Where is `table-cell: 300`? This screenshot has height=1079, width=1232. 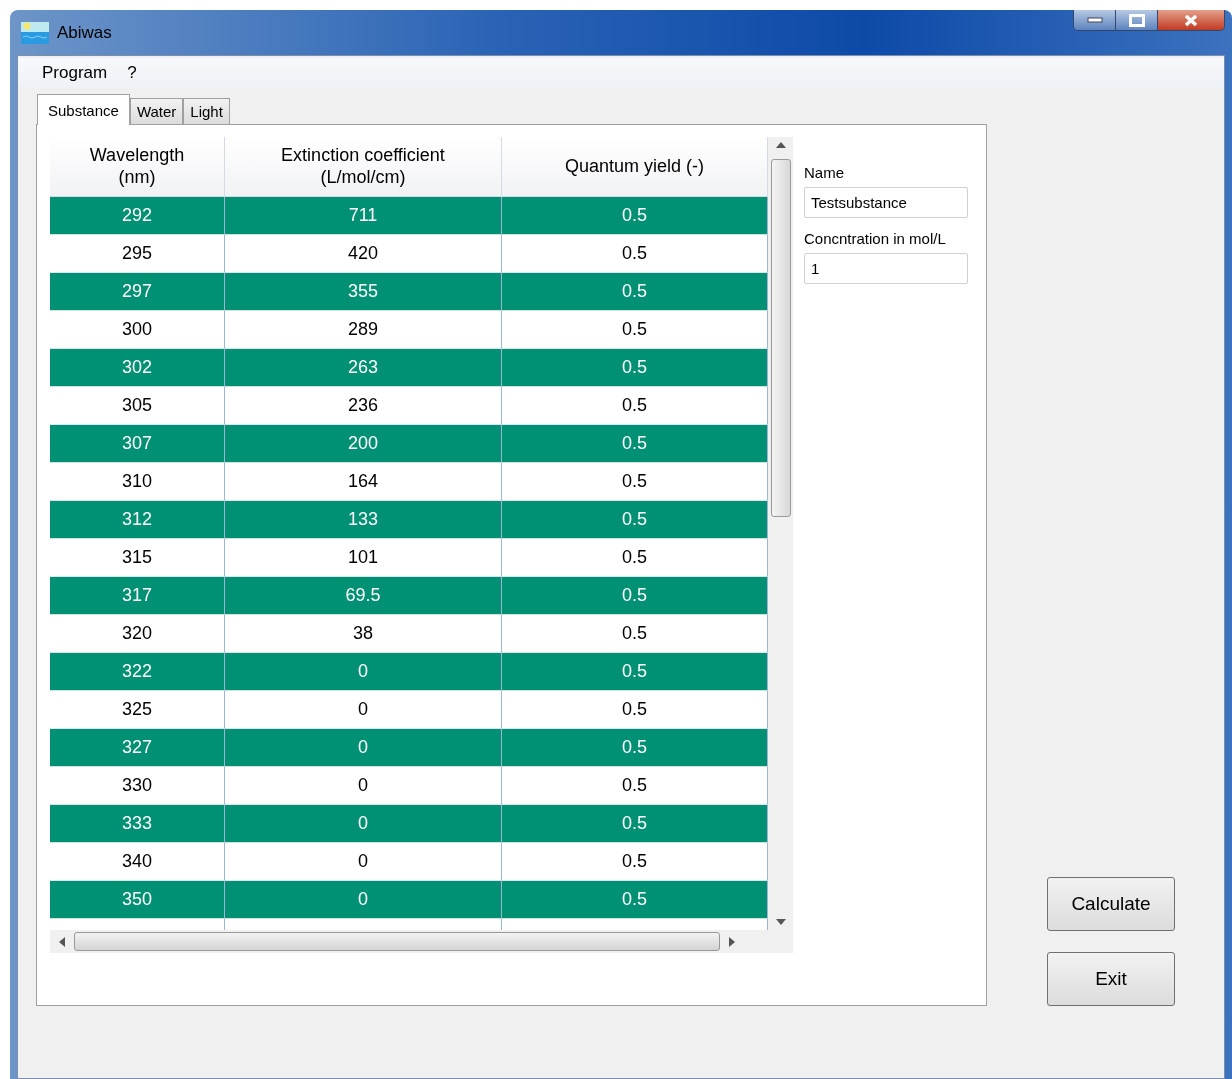 table-cell: 300 is located at coordinates (137, 330).